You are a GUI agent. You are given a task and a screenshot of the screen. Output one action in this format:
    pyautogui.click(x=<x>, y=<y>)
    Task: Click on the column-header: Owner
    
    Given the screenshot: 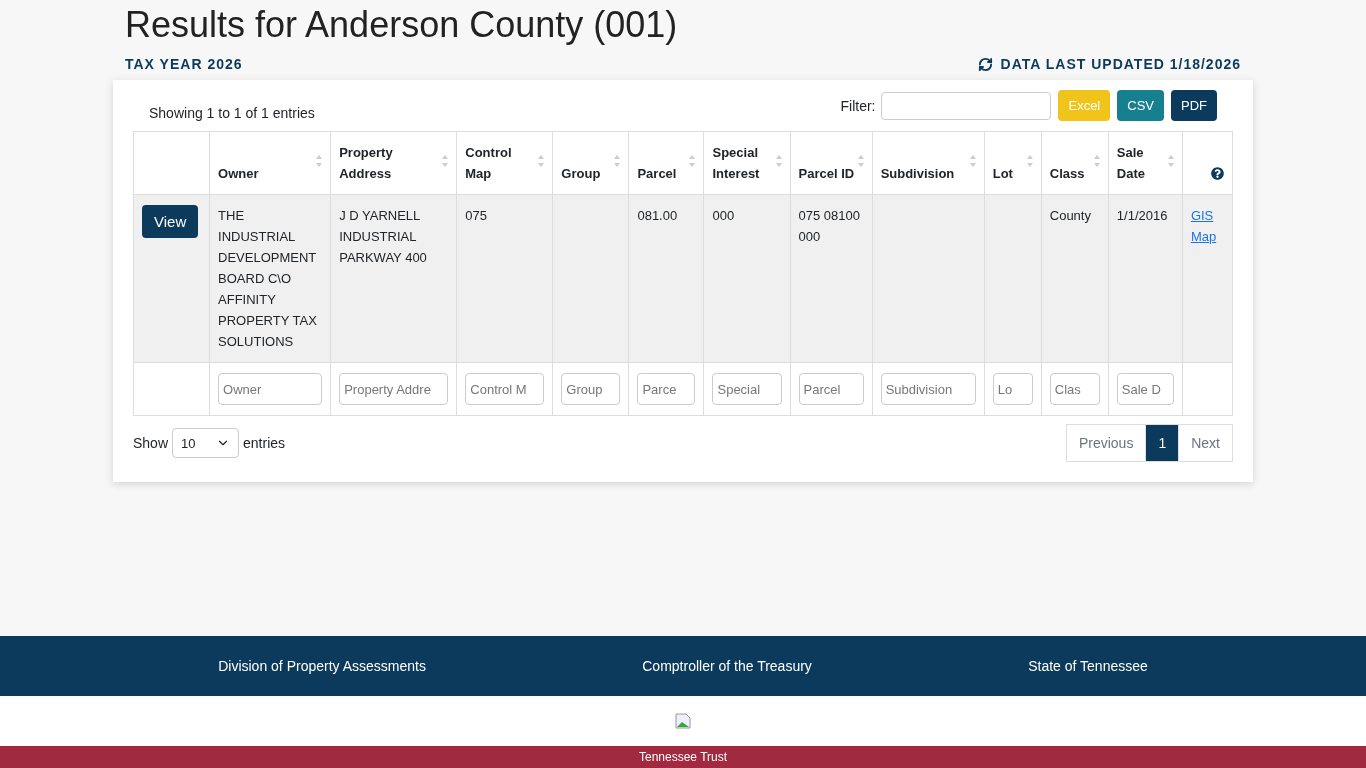 What is the action you would take?
    pyautogui.click(x=270, y=163)
    